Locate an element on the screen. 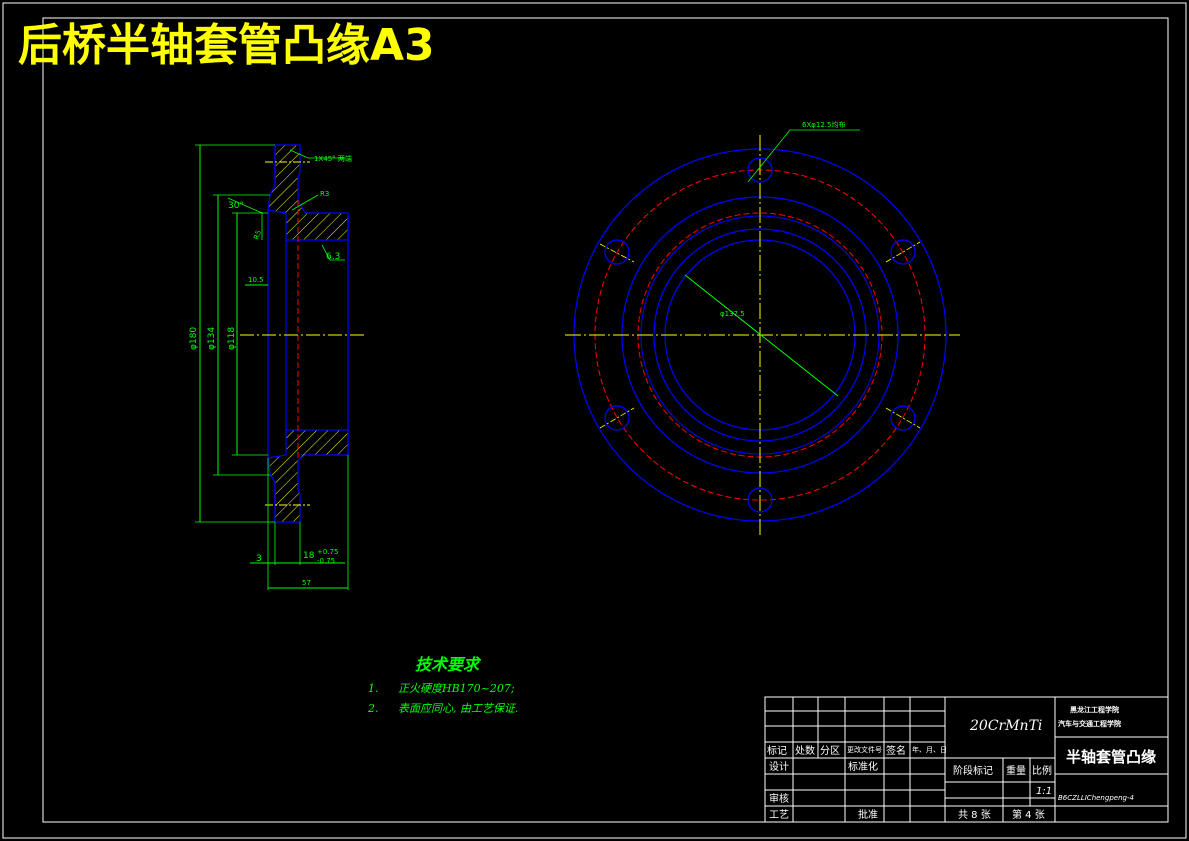 The image size is (1189, 841). sheet-total: 共 8 张 is located at coordinates (974, 815).